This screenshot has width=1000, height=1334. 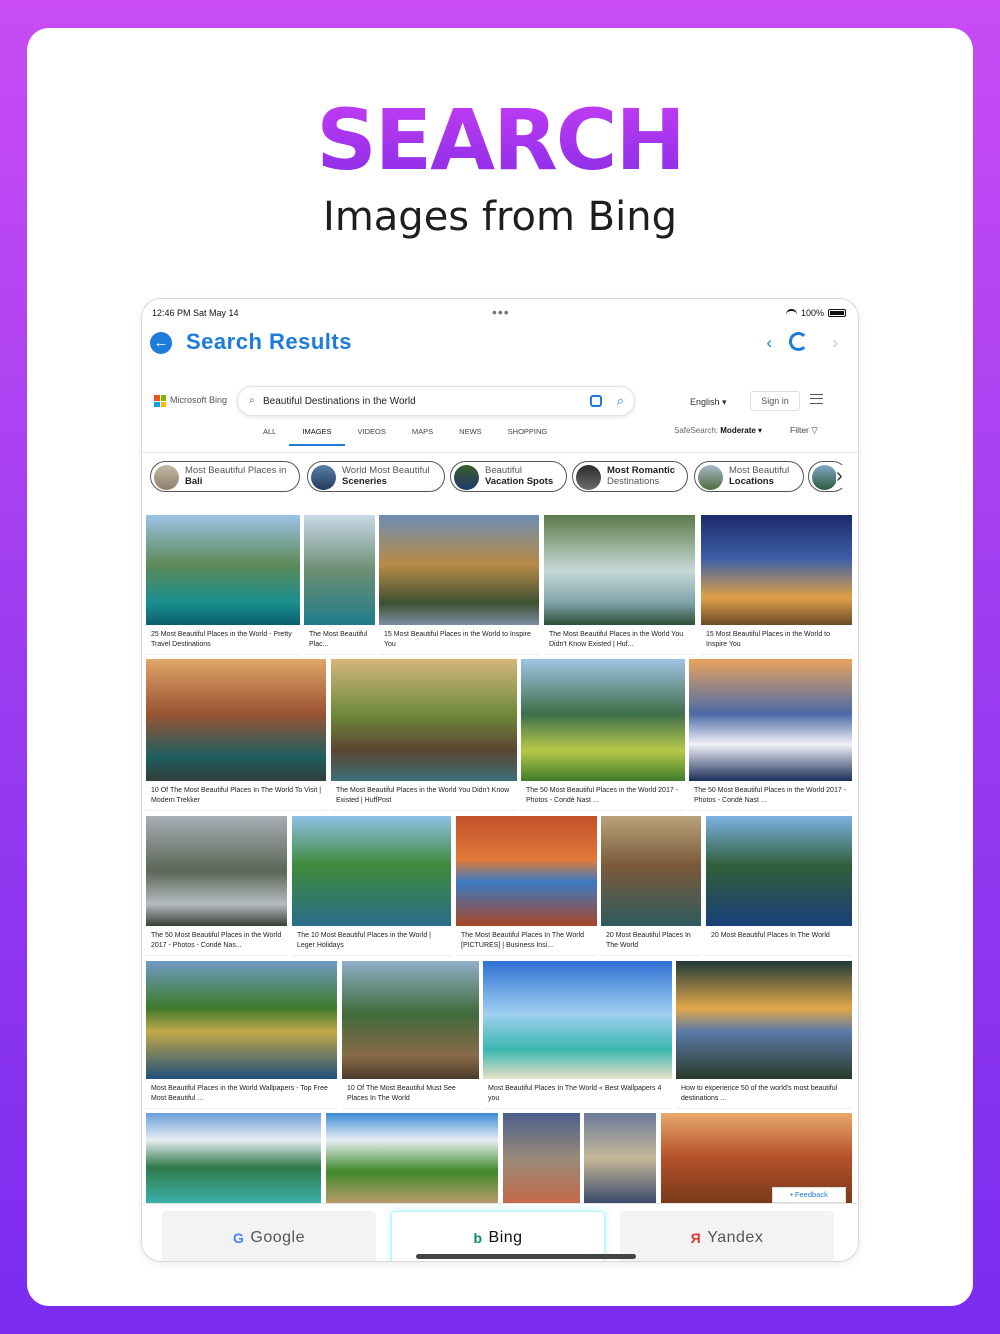 I want to click on microsoft-logo-icon, so click(x=160, y=401).